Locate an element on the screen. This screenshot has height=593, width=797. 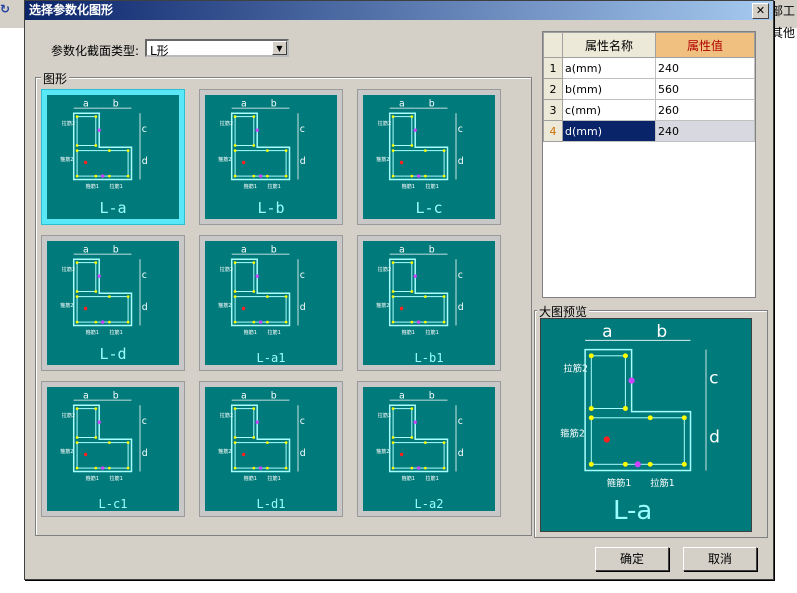
shape-tile-canvas: a b c d 拉筋2 箍筋2 箍筋1 拉筋1 L-a is located at coordinates (113, 157).